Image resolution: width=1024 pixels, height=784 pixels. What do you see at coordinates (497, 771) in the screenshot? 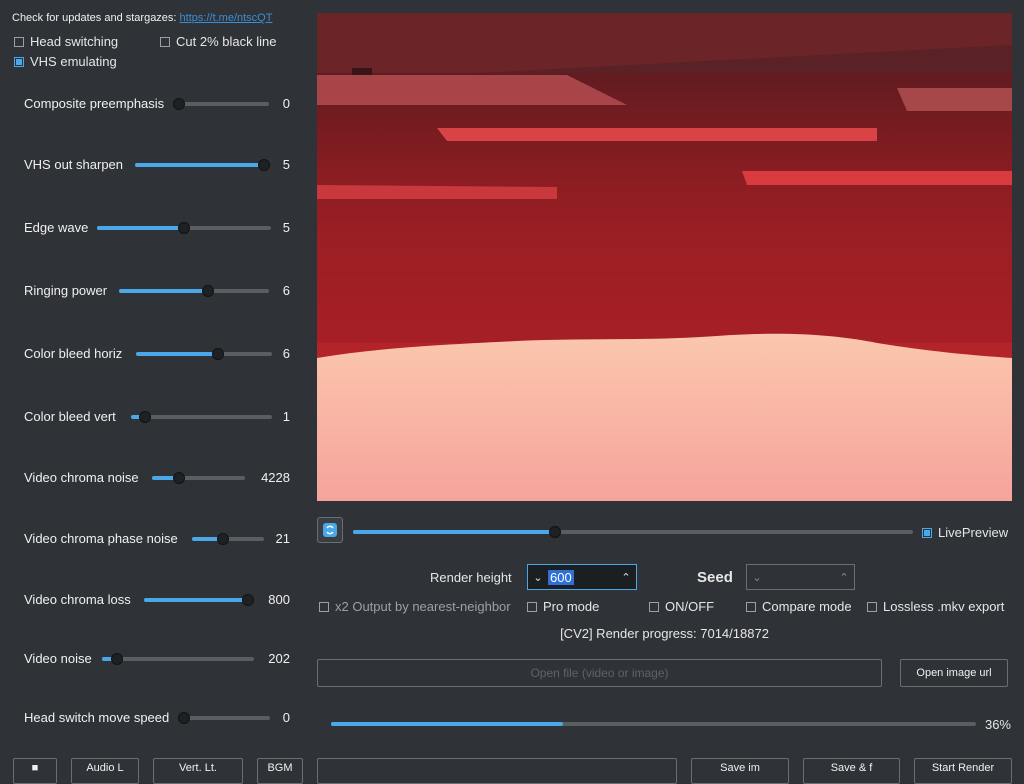
I see `bottom-blank-field` at bounding box center [497, 771].